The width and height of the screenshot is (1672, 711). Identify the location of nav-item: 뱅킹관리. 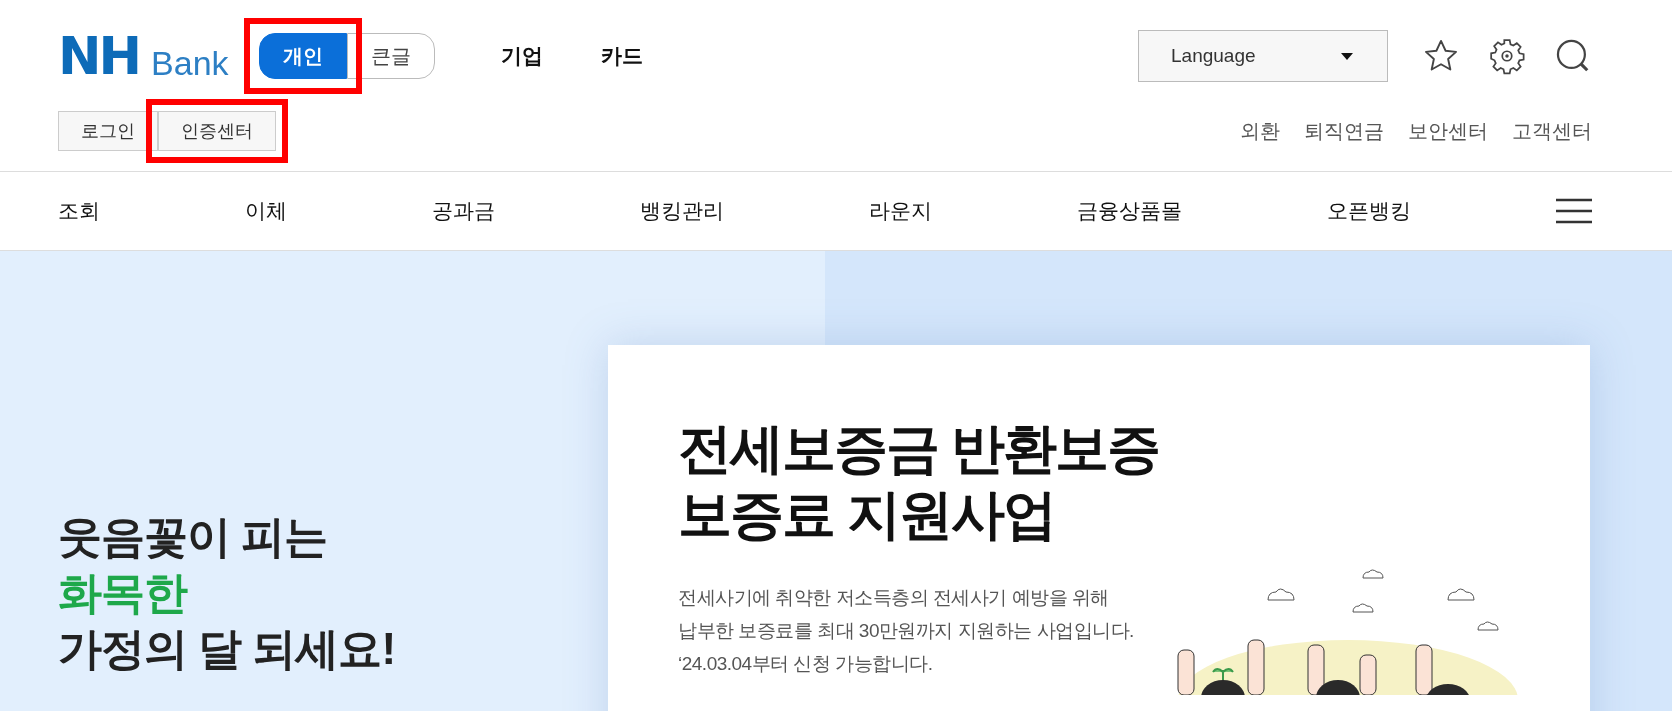
(682, 211).